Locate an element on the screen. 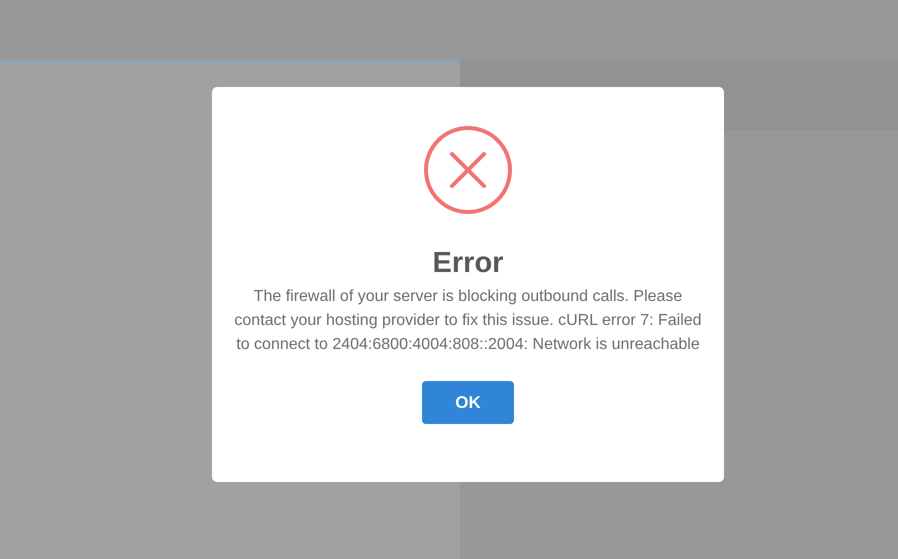 The image size is (898, 559). ok-button: OK is located at coordinates (468, 402).